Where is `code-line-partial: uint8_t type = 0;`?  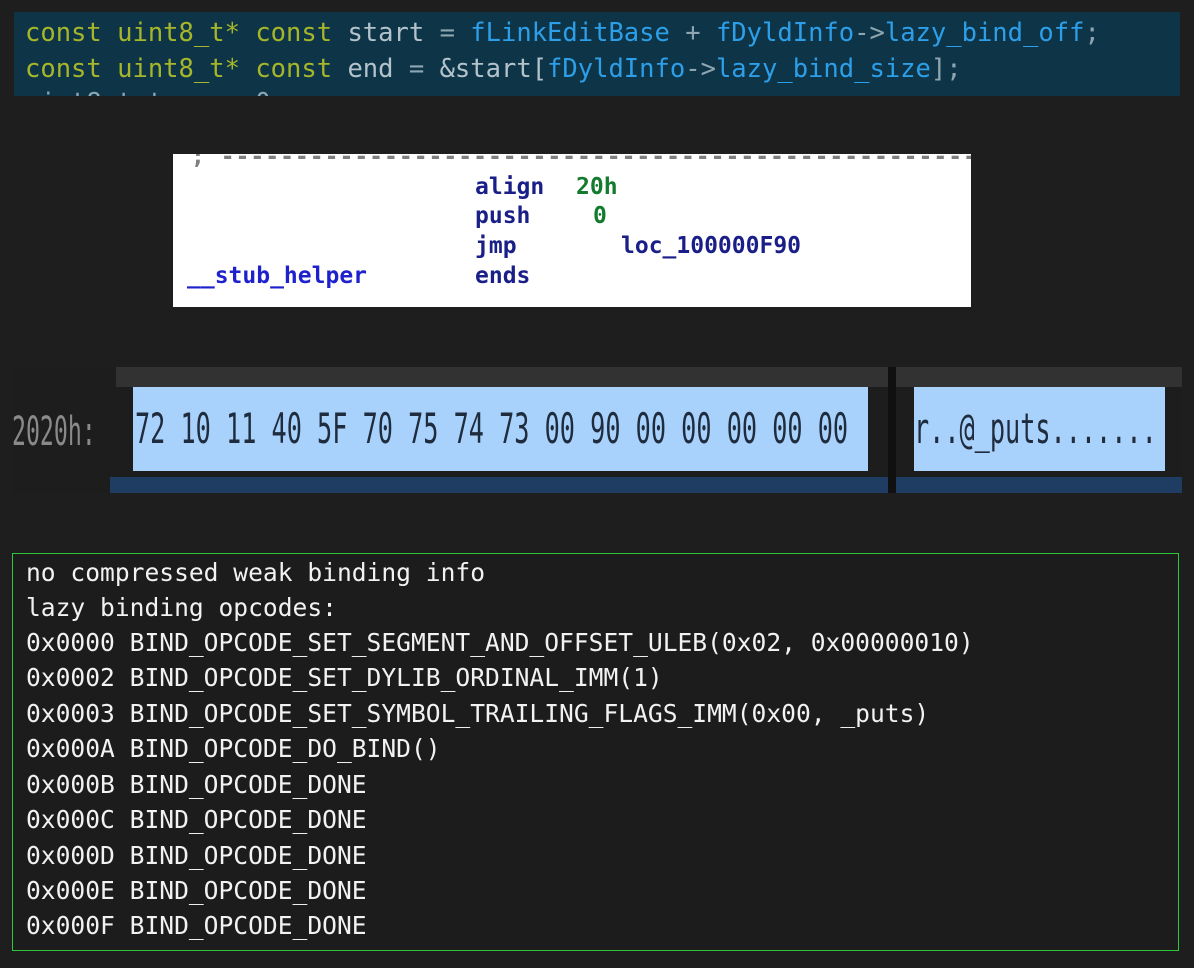
code-line-partial: uint8_t type = 0; is located at coordinates (155, 91).